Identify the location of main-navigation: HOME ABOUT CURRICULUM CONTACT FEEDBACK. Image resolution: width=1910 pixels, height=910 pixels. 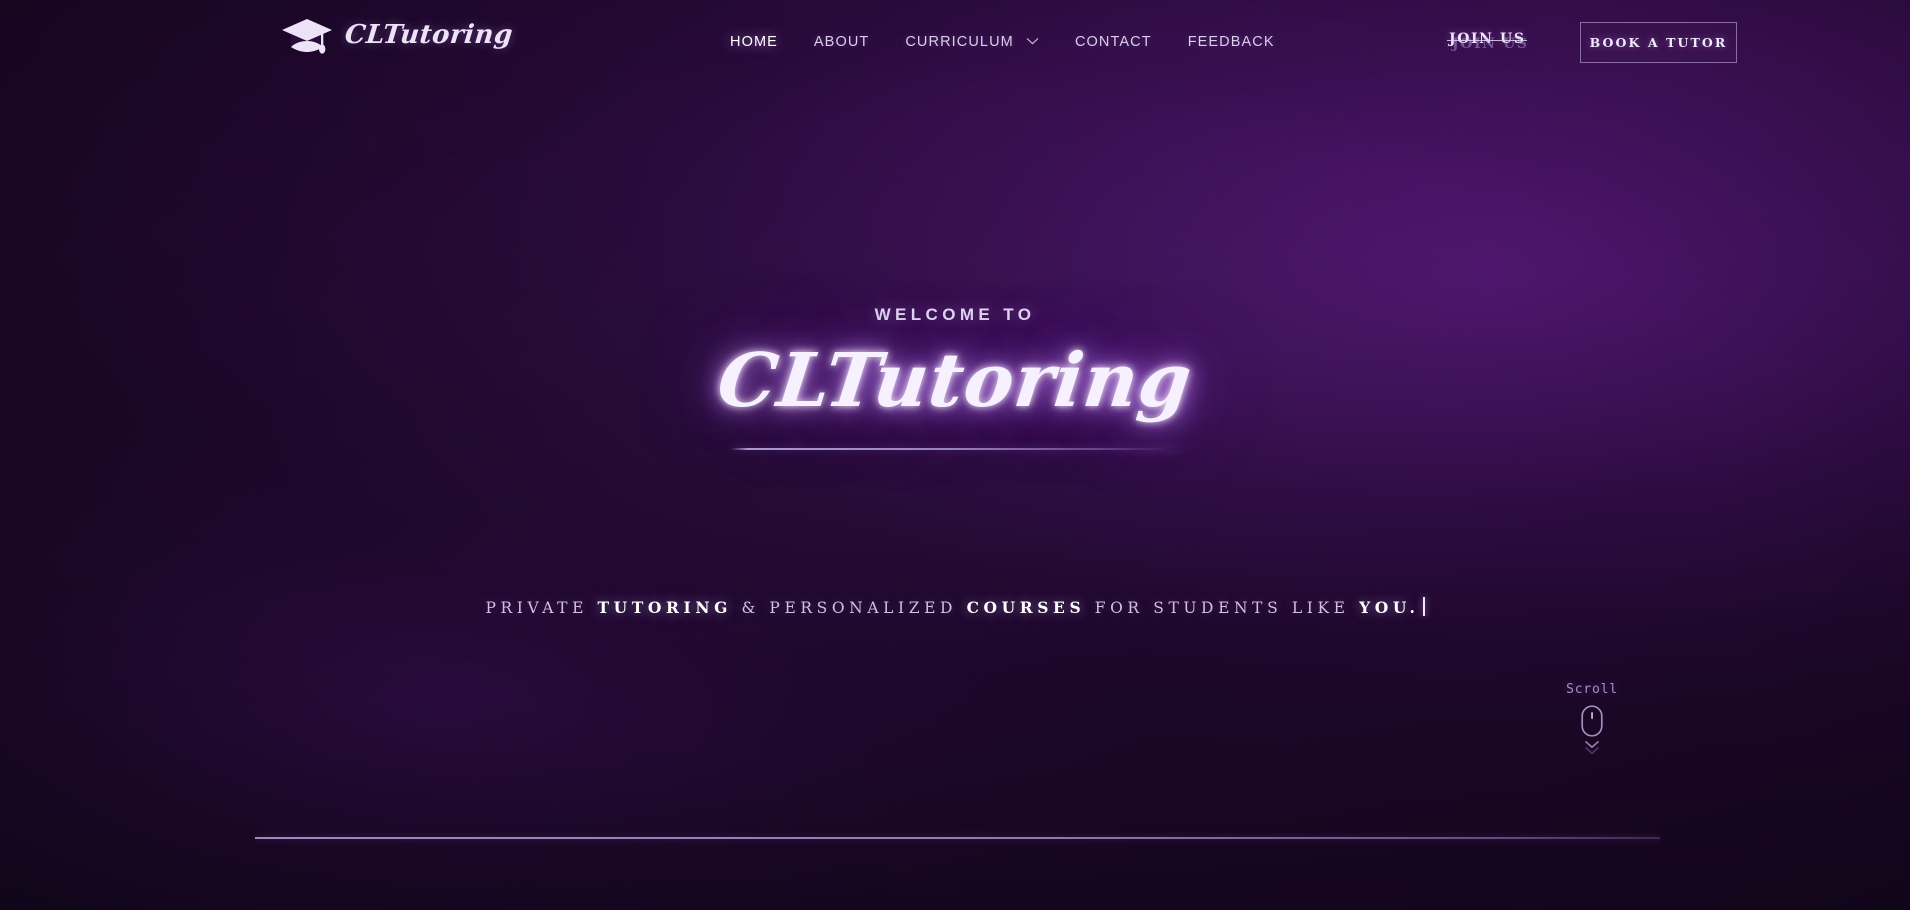
(1002, 42).